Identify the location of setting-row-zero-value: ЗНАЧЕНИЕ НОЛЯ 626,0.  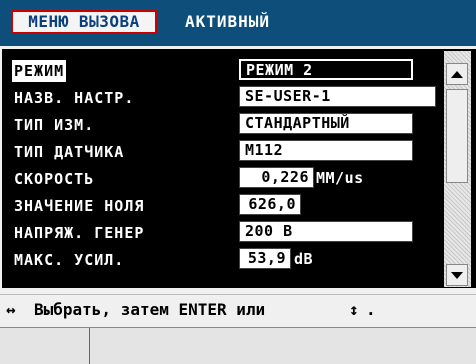
(224, 205).